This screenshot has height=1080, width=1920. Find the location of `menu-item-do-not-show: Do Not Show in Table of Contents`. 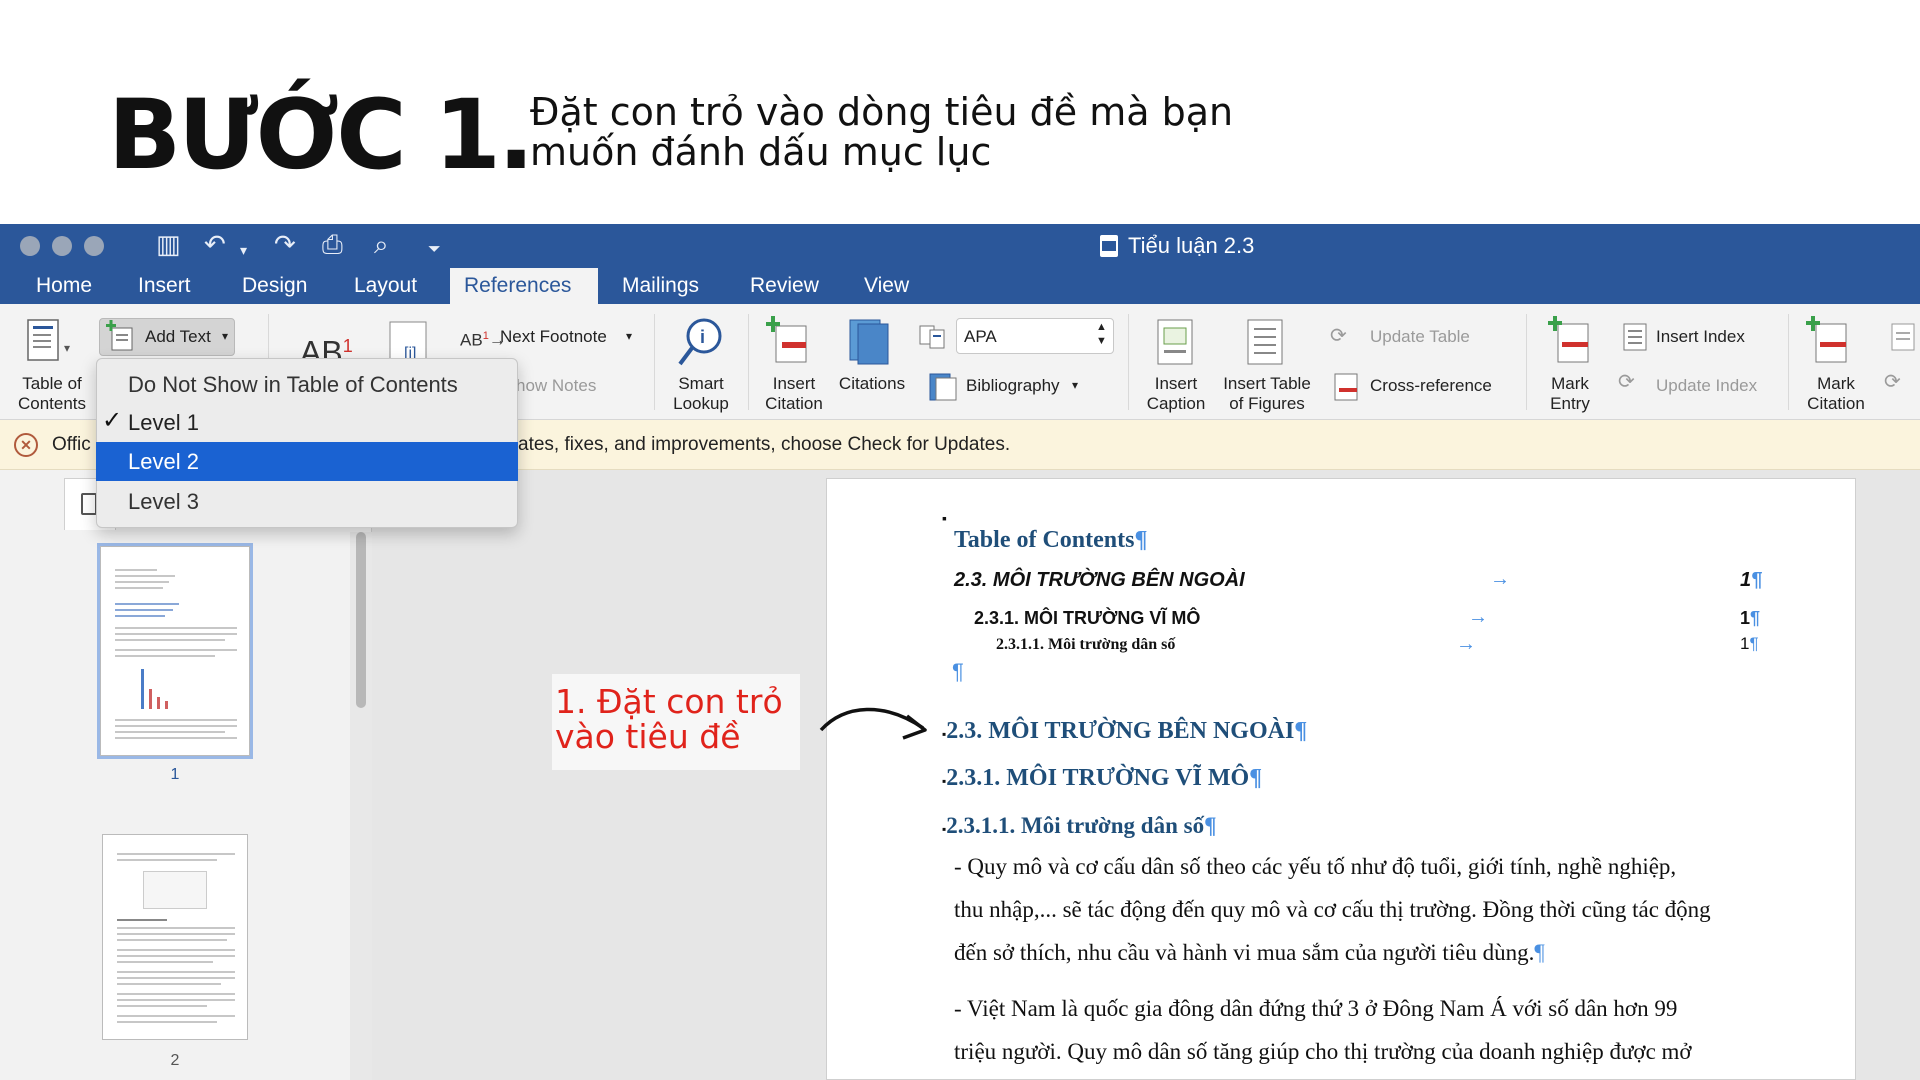

menu-item-do-not-show: Do Not Show in Table of Contents is located at coordinates (307, 384).